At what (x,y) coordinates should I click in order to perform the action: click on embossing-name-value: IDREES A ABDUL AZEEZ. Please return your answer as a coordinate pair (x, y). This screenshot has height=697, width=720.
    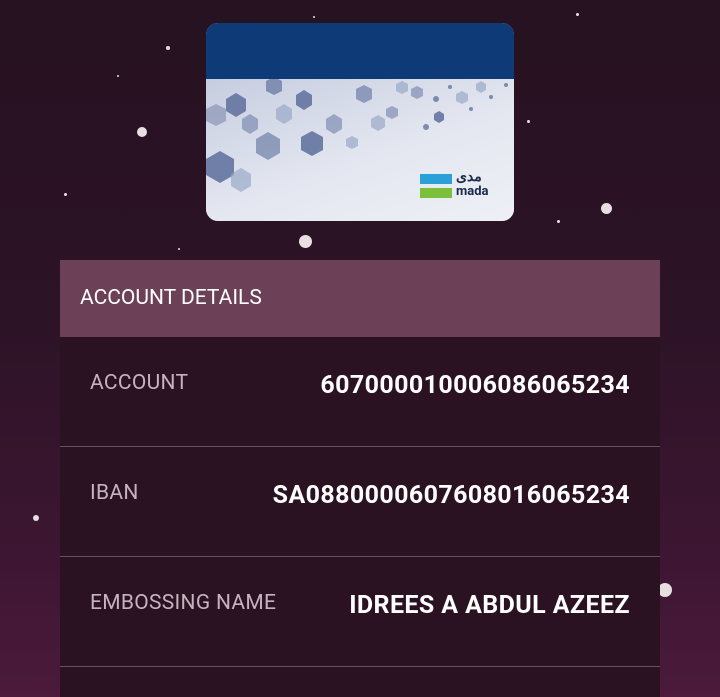
    Looking at the image, I should click on (489, 605).